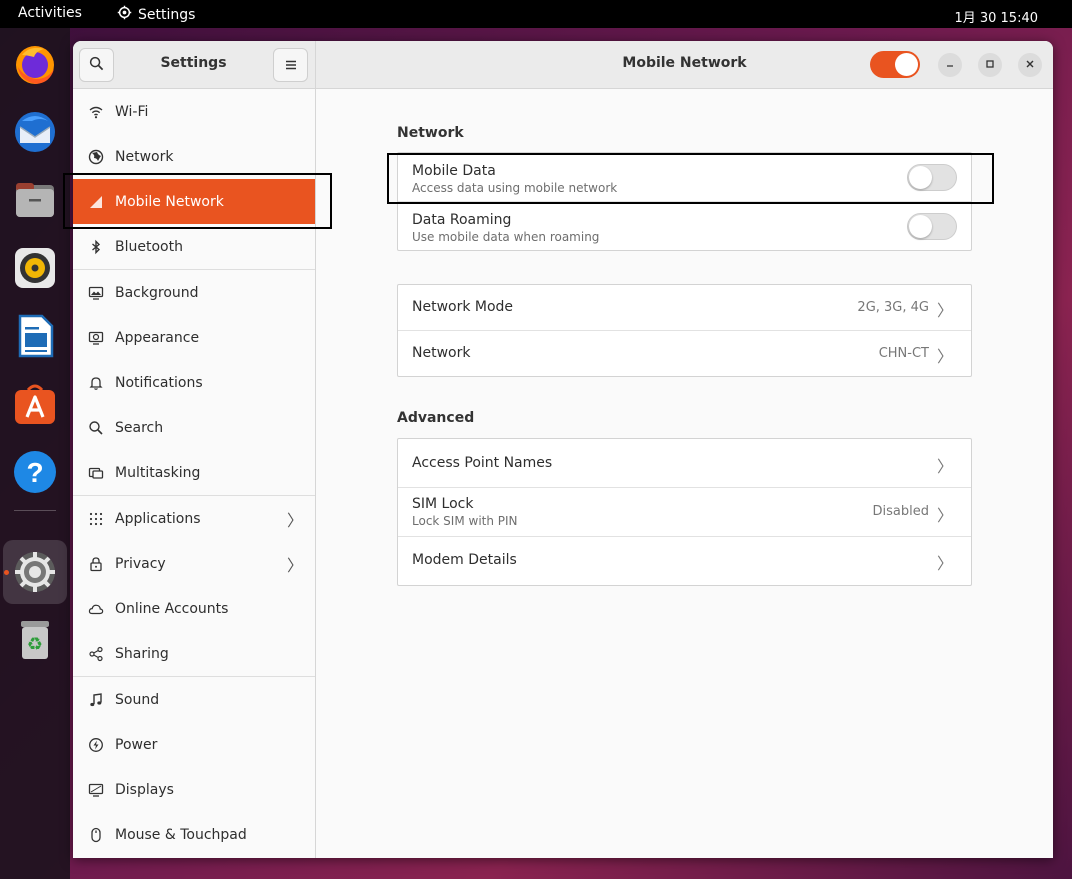 The image size is (1072, 879). Describe the element at coordinates (95, 744) in the screenshot. I see `power-icon` at that location.